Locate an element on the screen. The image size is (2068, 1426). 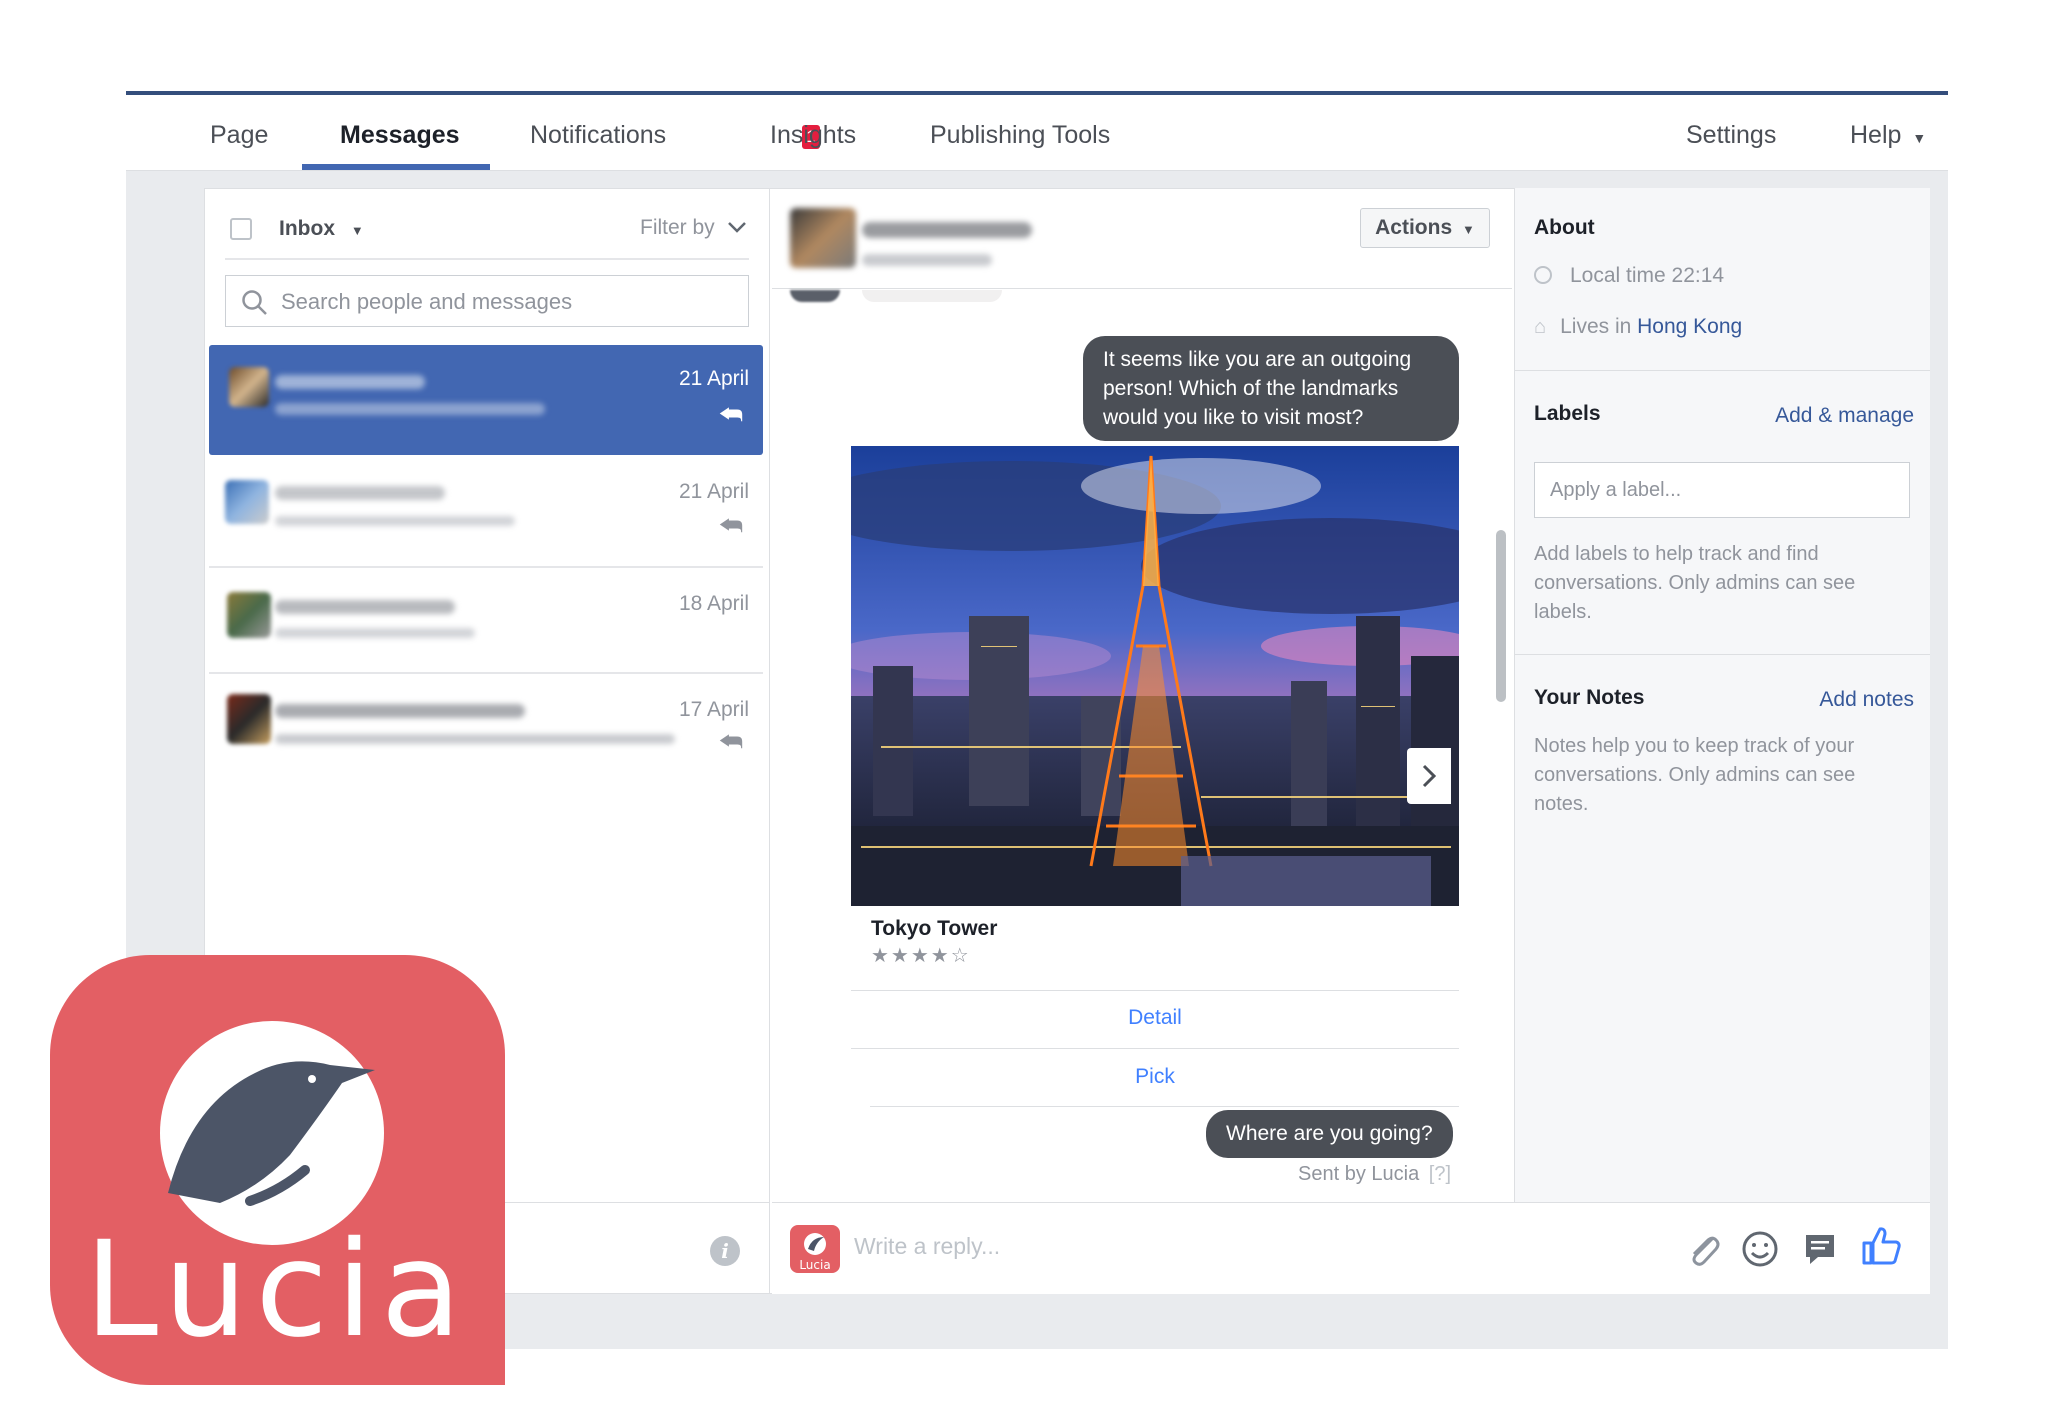
thread-row: 18 April is located at coordinates (486, 622).